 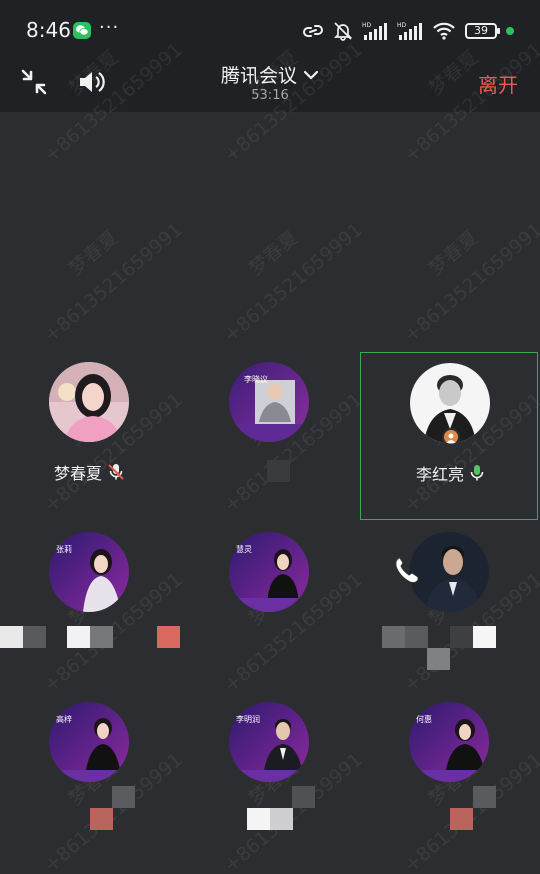 What do you see at coordinates (498, 83) in the screenshot?
I see `leave-button: 离开` at bounding box center [498, 83].